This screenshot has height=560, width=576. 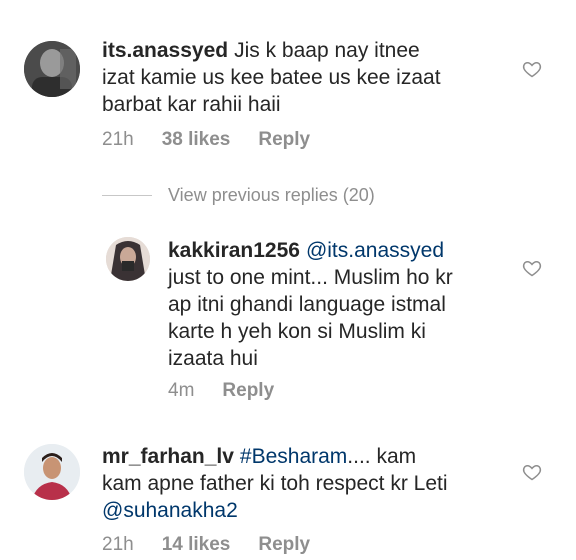 I want to click on comment-meta: 4m Reply, so click(x=235, y=391).